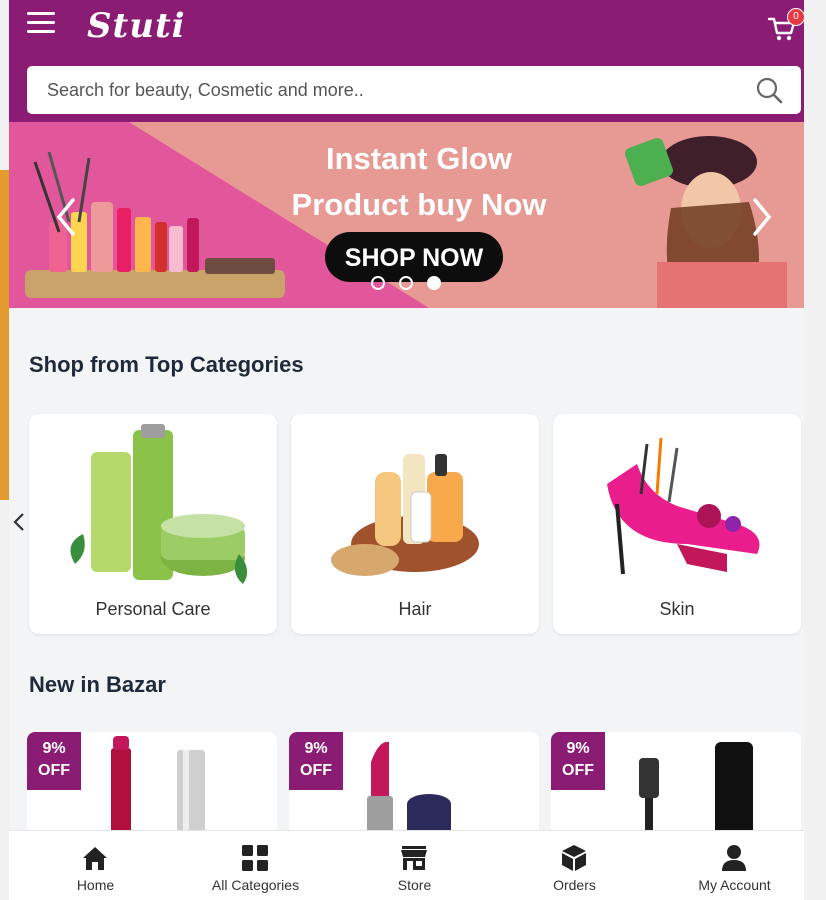 The height and width of the screenshot is (900, 826). I want to click on banner-line-1: Instant Glow, so click(419, 158).